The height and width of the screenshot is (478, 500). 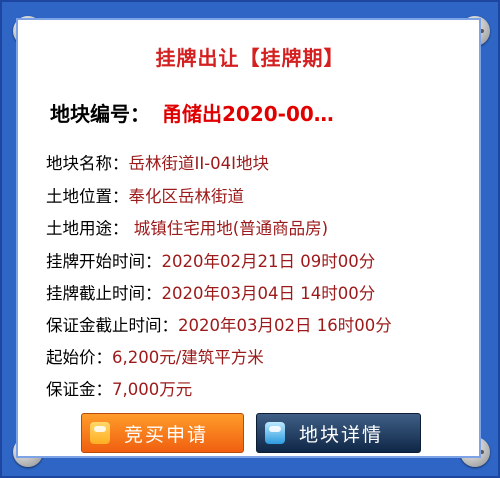 I want to click on field-label: 保证金：, so click(x=79, y=389).